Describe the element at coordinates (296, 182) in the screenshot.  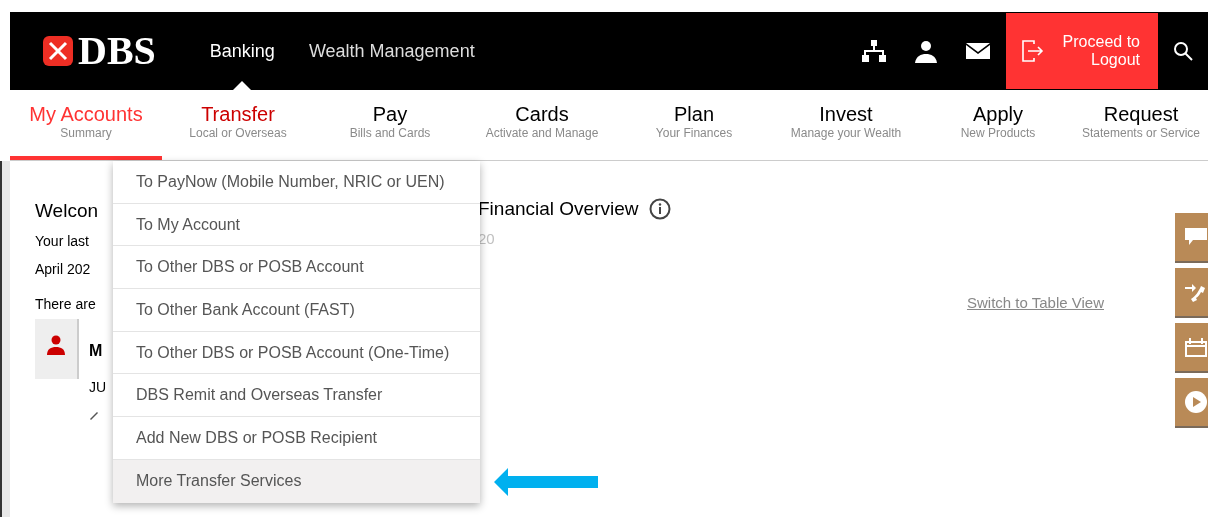
I see `menu-item: To PayNow (Mobile Number, NRIC or UEN)` at that location.